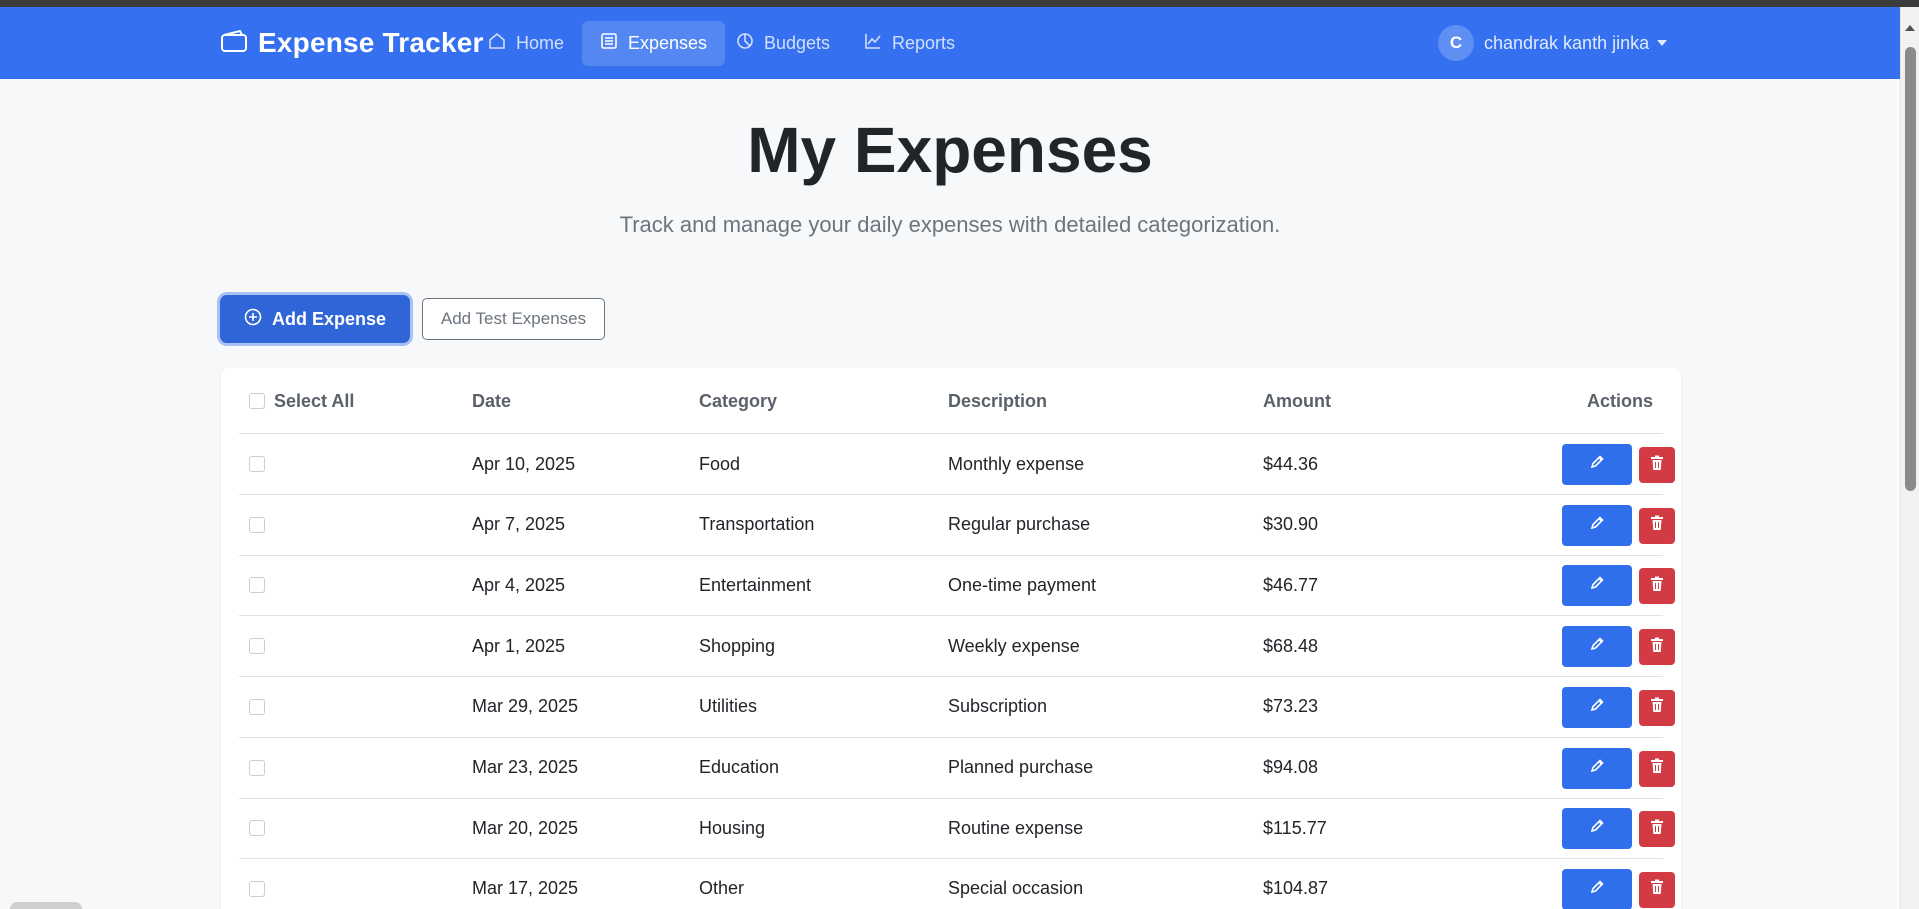 This screenshot has width=1919, height=909. What do you see at coordinates (257, 401) in the screenshot?
I see `select-all-checkbox` at bounding box center [257, 401].